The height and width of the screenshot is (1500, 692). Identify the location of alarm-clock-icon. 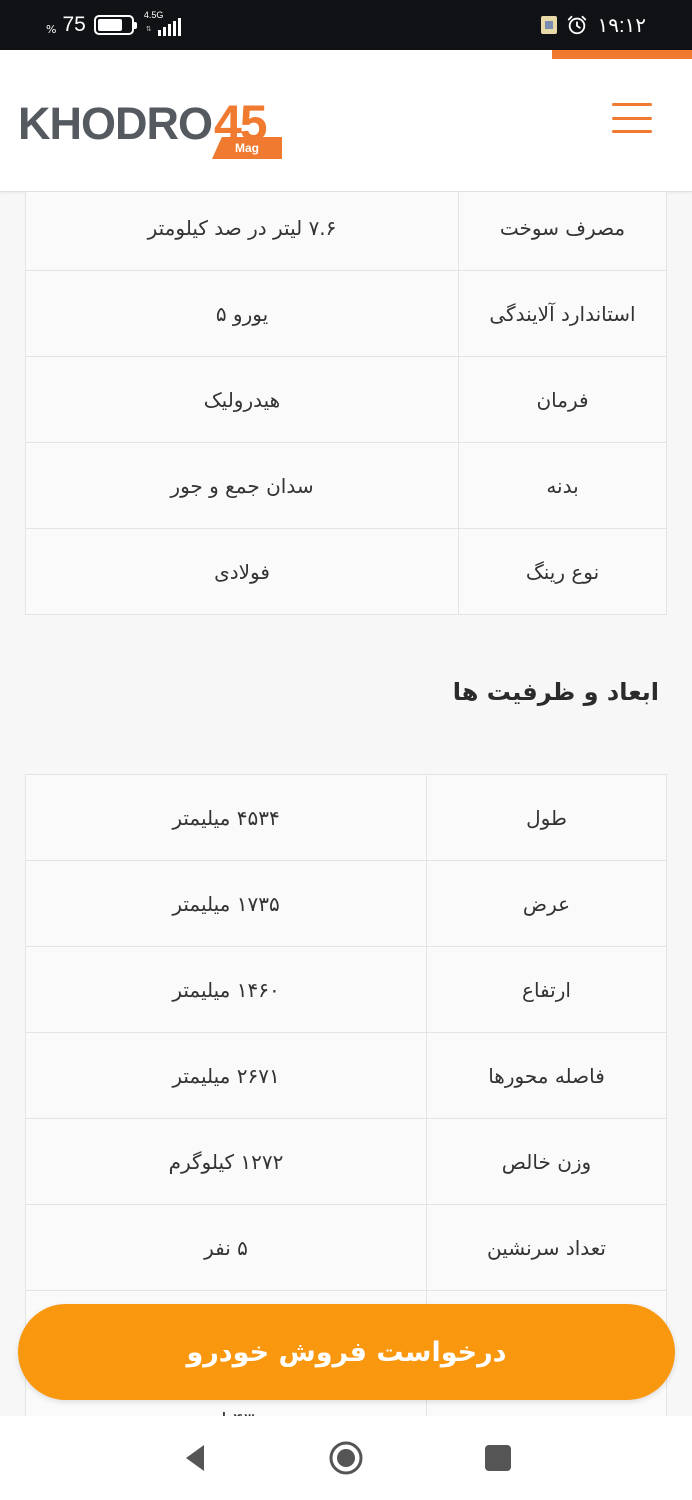
(577, 25).